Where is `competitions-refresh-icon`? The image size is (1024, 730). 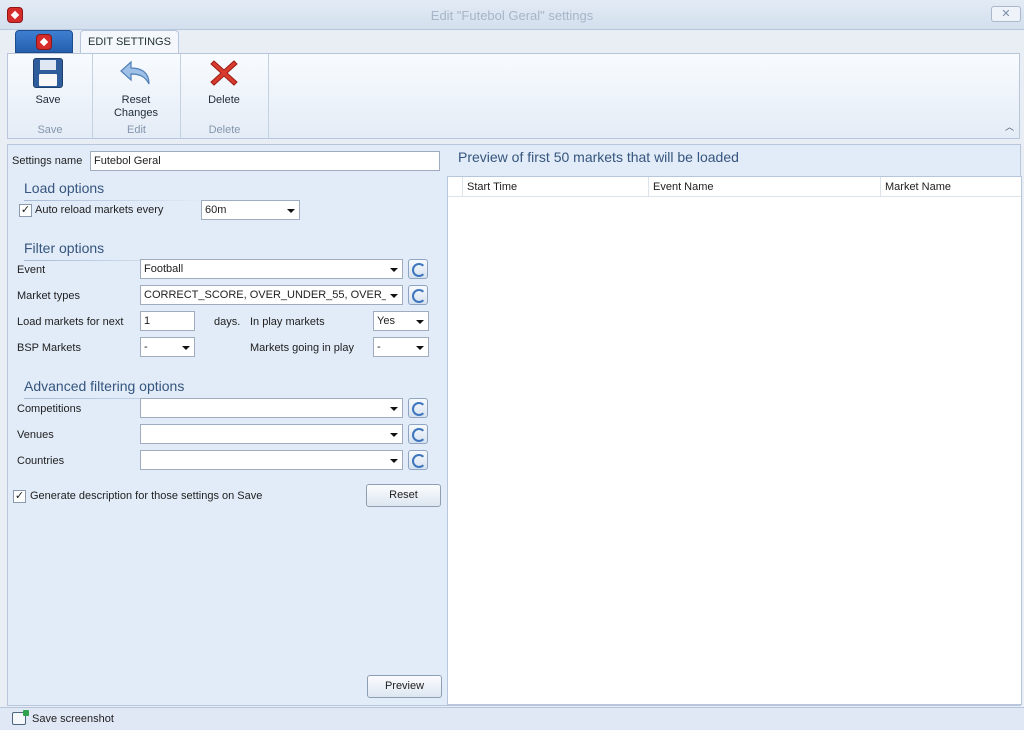 competitions-refresh-icon is located at coordinates (418, 408).